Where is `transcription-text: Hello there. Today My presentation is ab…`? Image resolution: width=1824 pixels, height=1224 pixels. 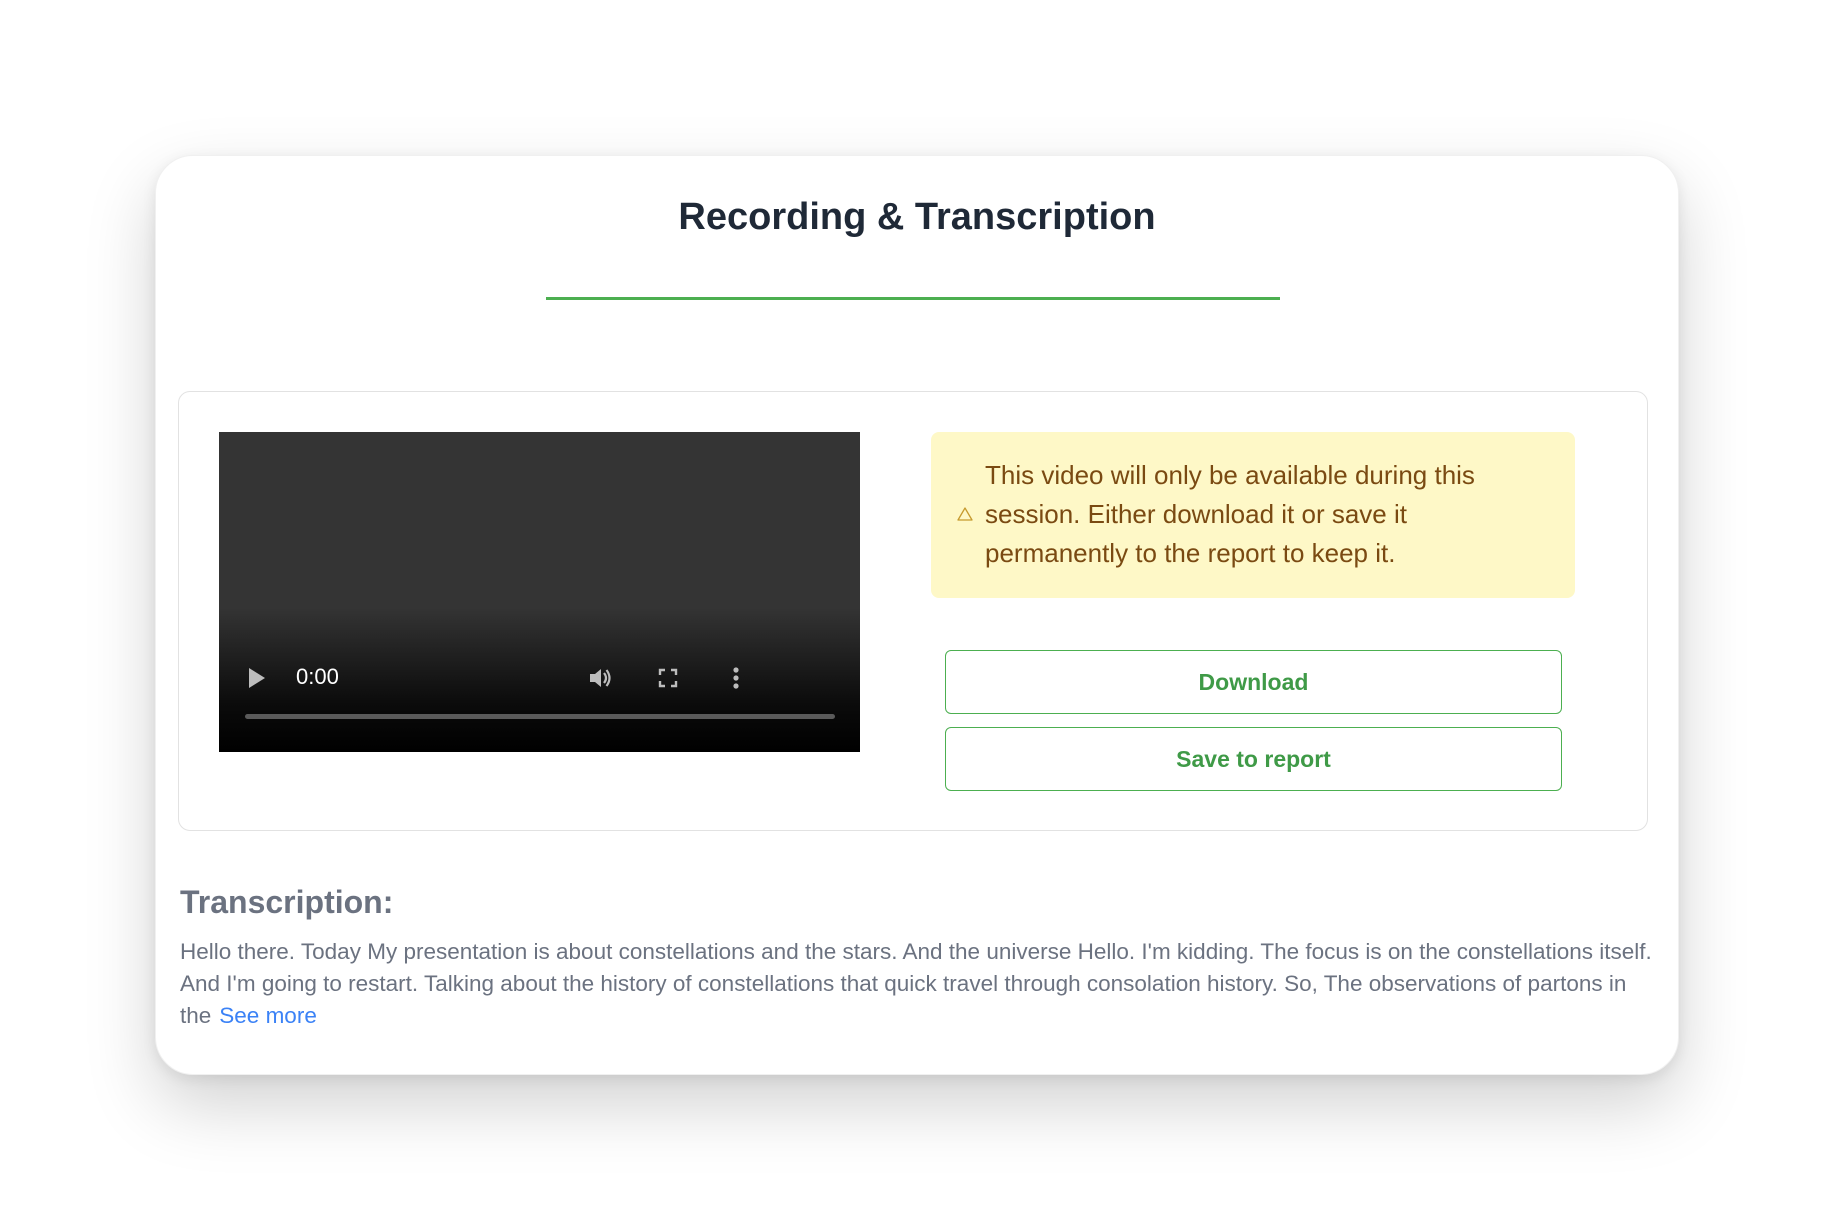 transcription-text: Hello there. Today My presentation is ab… is located at coordinates (920, 984).